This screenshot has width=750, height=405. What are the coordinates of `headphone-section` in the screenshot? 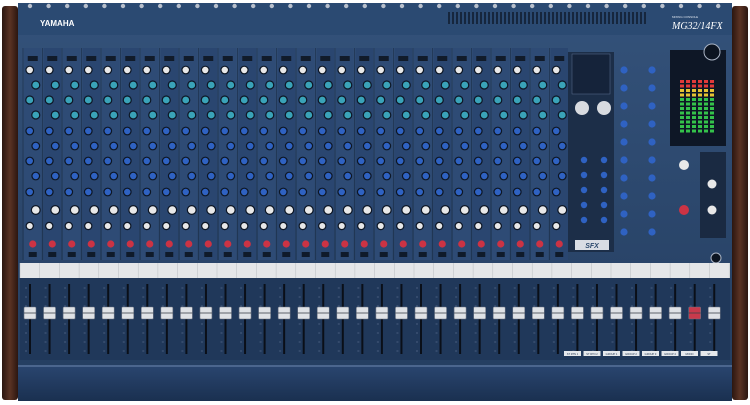 It's located at (713, 195).